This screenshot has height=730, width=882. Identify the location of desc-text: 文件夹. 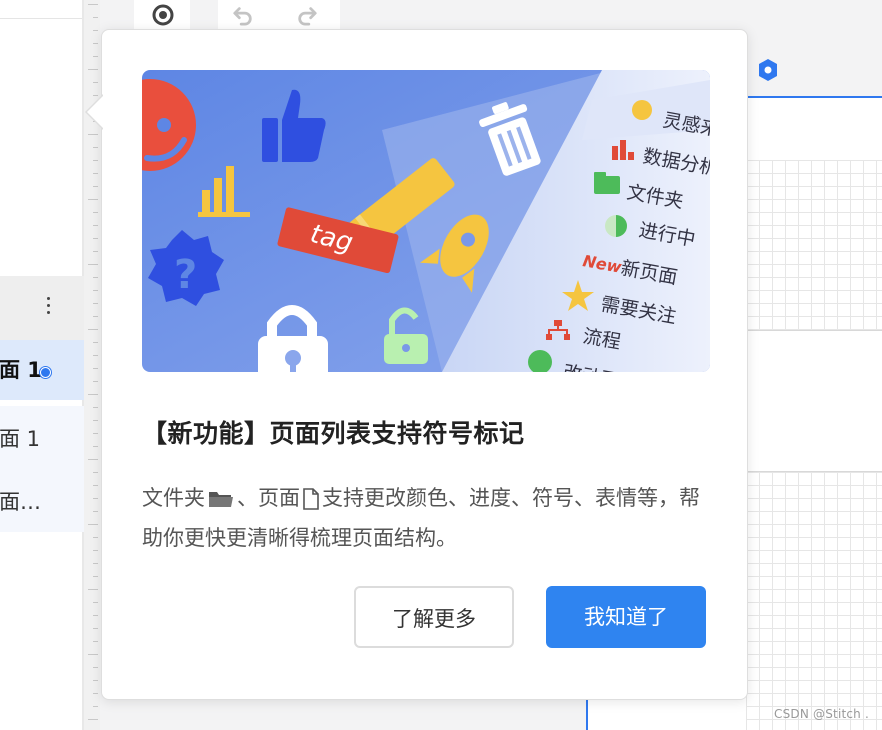
(173, 498).